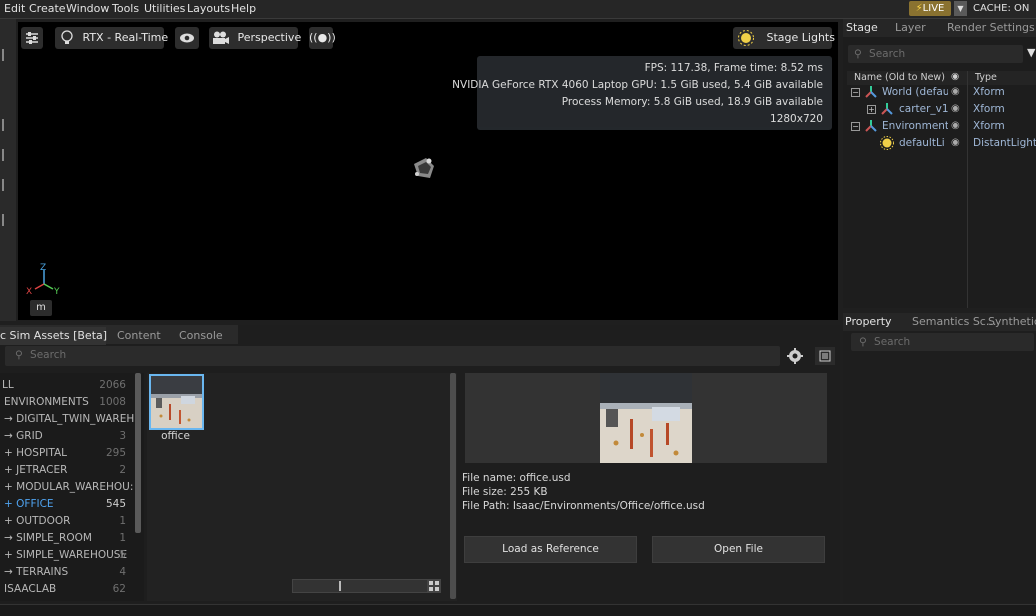 This screenshot has height=616, width=1036. What do you see at coordinates (392, 356) in the screenshot?
I see `assets-search-input: ⚲ Search` at bounding box center [392, 356].